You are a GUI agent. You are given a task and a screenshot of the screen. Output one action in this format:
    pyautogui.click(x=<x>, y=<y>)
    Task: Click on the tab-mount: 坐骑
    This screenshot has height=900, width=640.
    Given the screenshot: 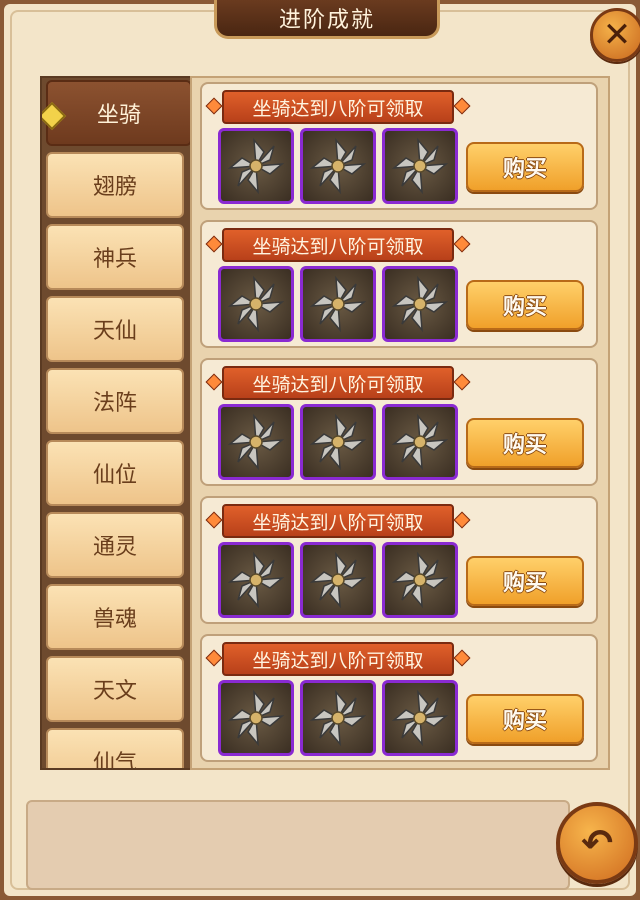 What is the action you would take?
    pyautogui.click(x=117, y=113)
    